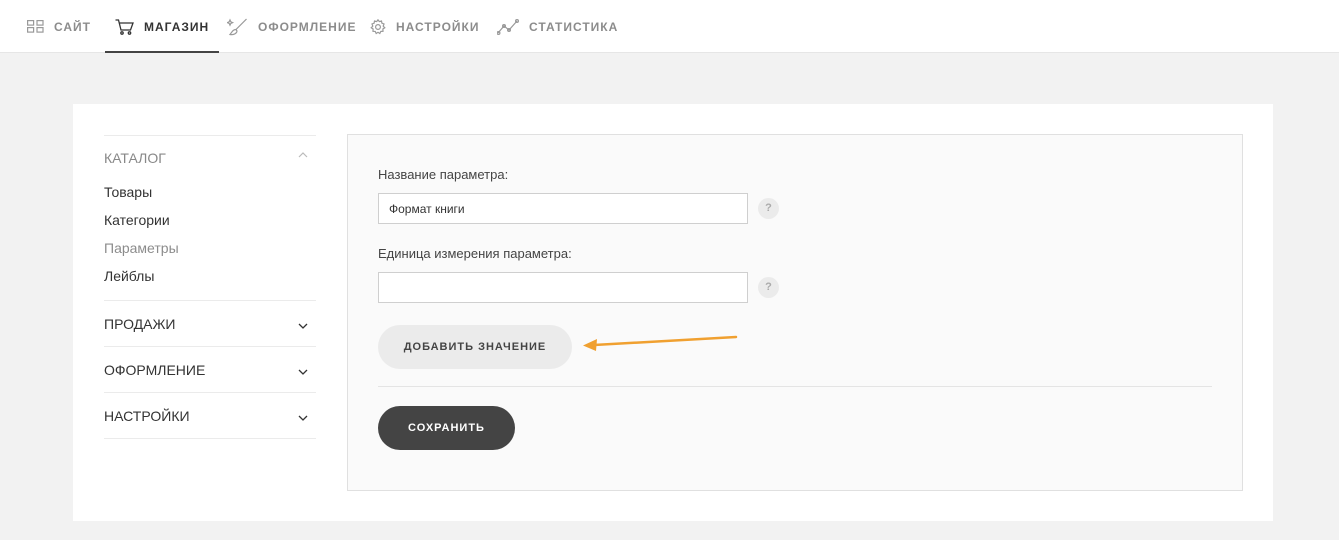 Image resolution: width=1339 pixels, height=540 pixels. What do you see at coordinates (155, 369) in the screenshot?
I see `sidebar-section-title: ОФОРМЛЕНИЕ` at bounding box center [155, 369].